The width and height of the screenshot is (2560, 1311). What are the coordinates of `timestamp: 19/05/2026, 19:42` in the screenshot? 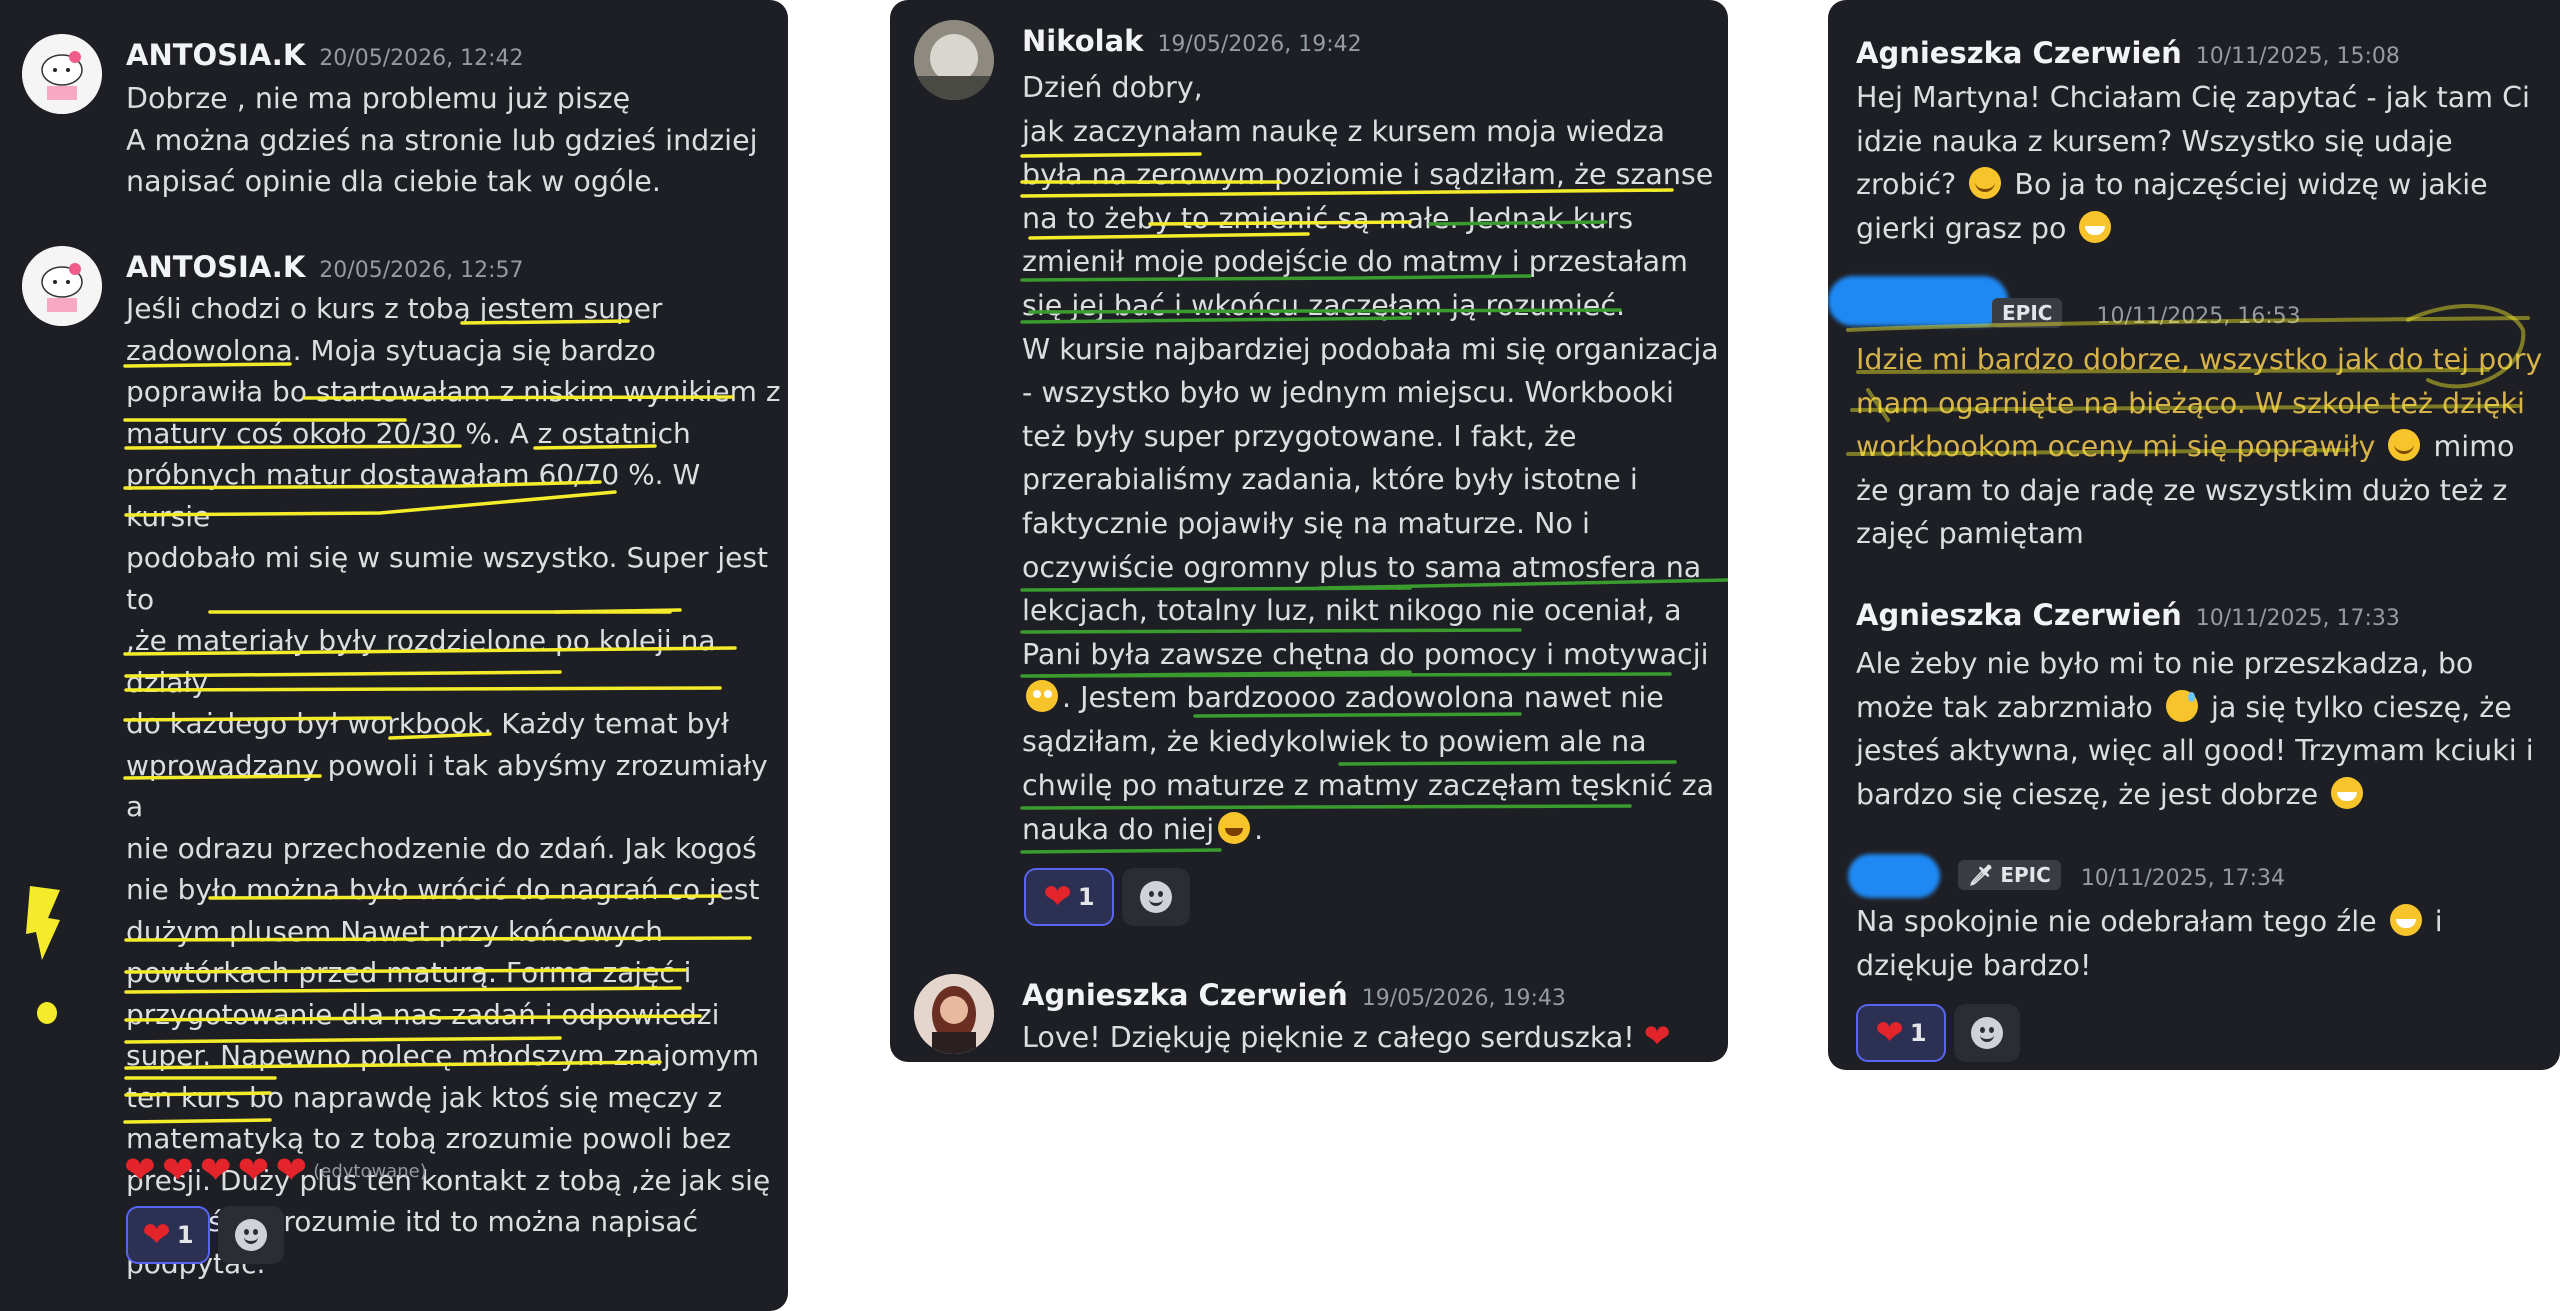 It's located at (1259, 44).